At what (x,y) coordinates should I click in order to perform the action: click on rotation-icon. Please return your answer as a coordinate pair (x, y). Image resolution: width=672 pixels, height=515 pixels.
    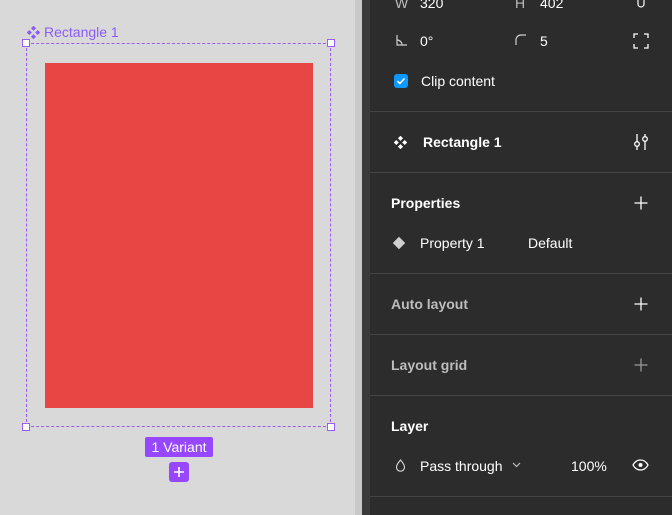
    Looking at the image, I should click on (401, 40).